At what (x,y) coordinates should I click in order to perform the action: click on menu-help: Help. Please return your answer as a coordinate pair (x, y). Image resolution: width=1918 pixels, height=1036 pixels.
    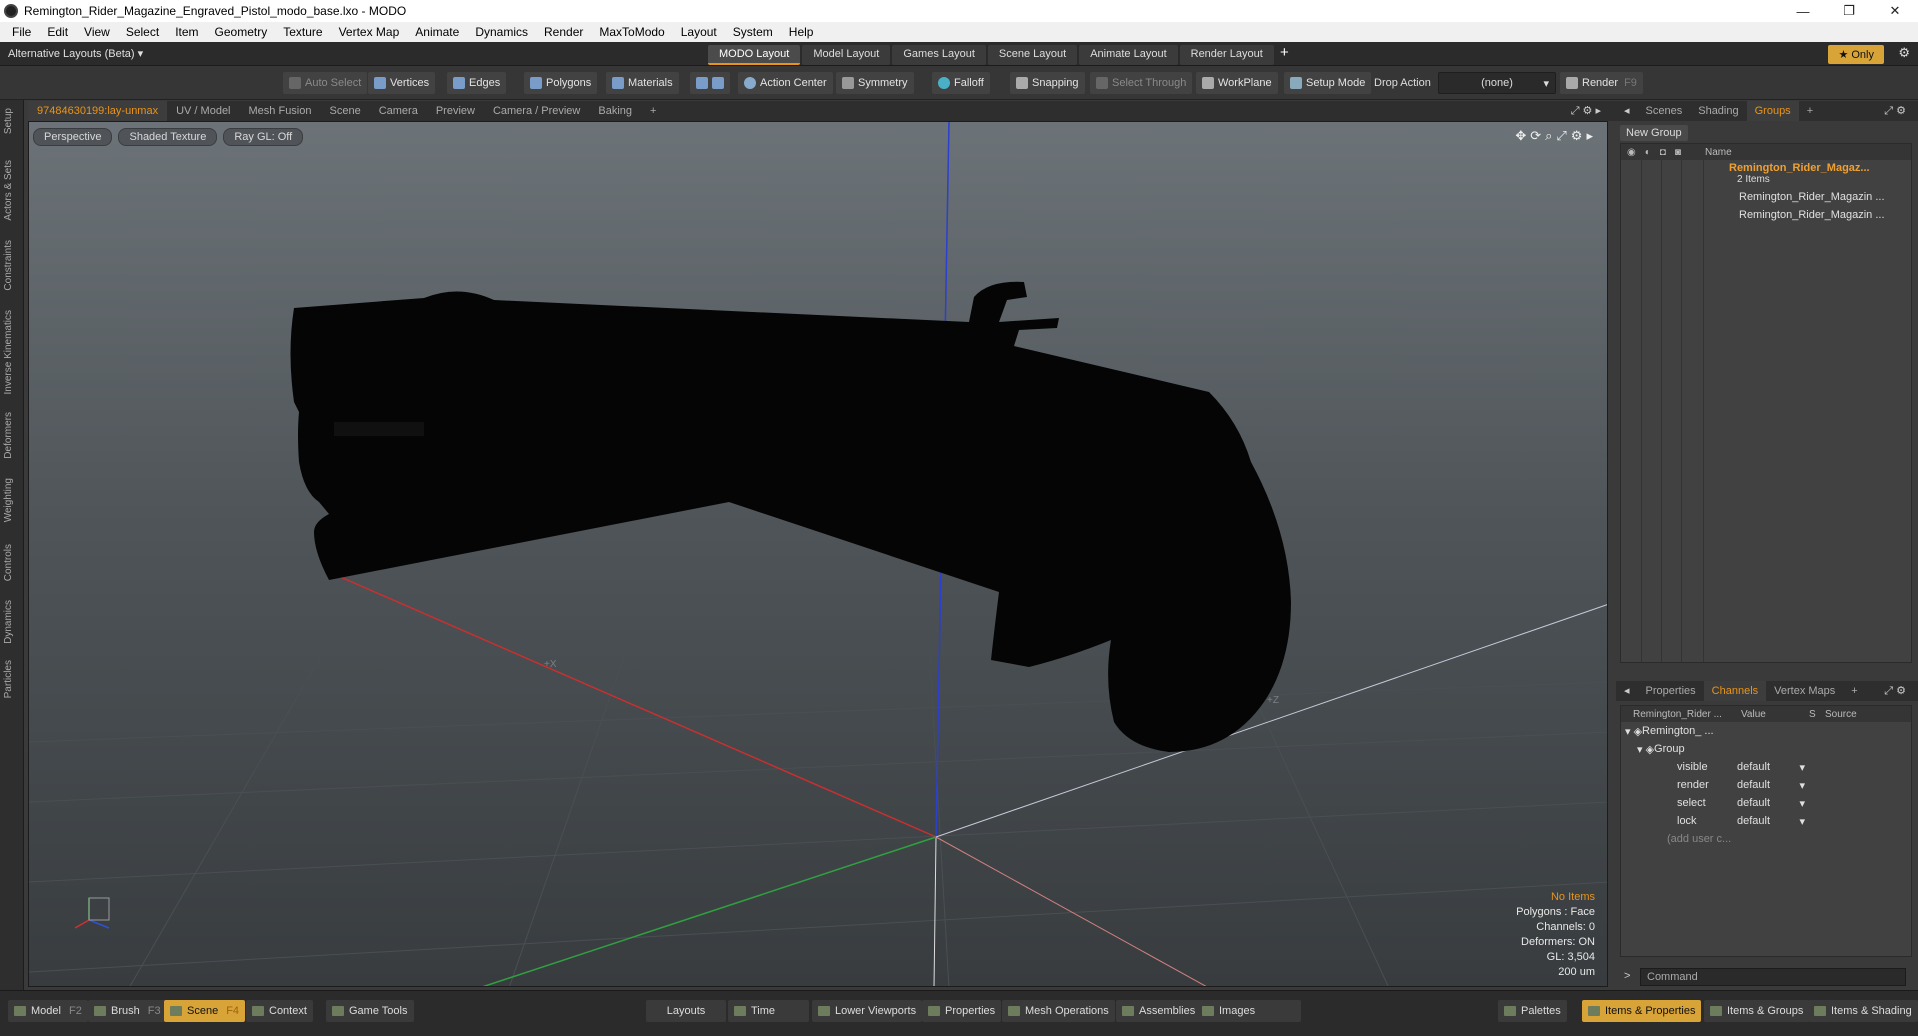
    Looking at the image, I should click on (801, 32).